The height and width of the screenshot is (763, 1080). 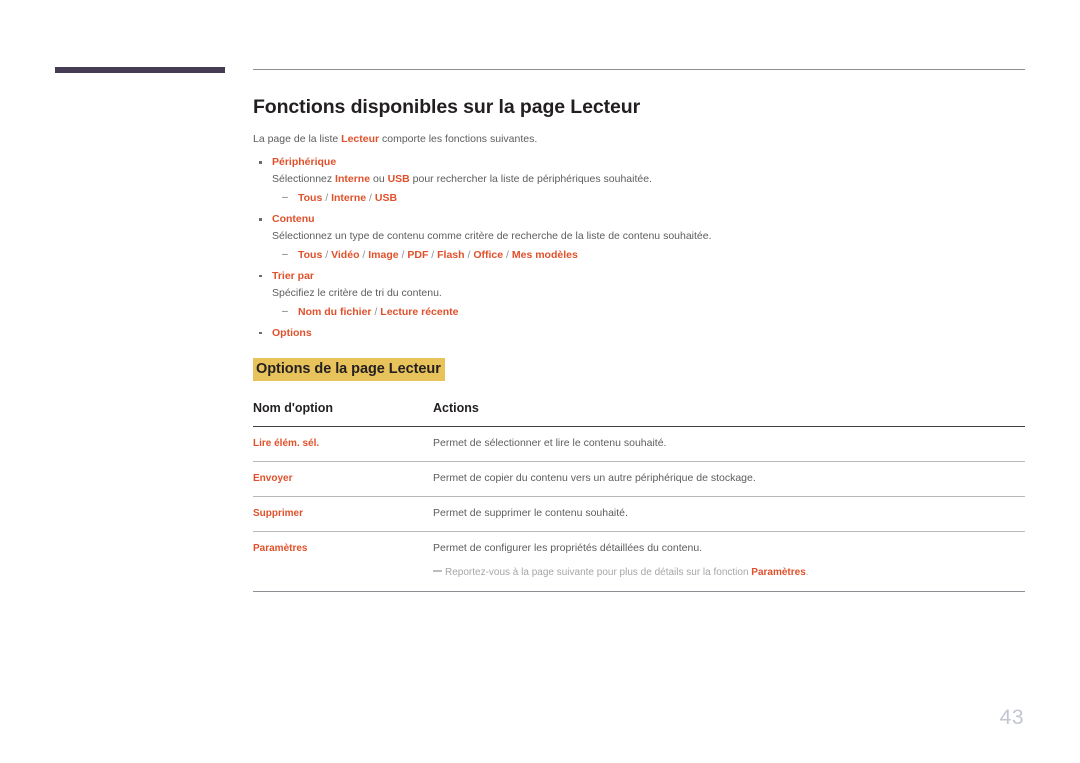 I want to click on intro-highlight: Lecteur, so click(x=360, y=139).